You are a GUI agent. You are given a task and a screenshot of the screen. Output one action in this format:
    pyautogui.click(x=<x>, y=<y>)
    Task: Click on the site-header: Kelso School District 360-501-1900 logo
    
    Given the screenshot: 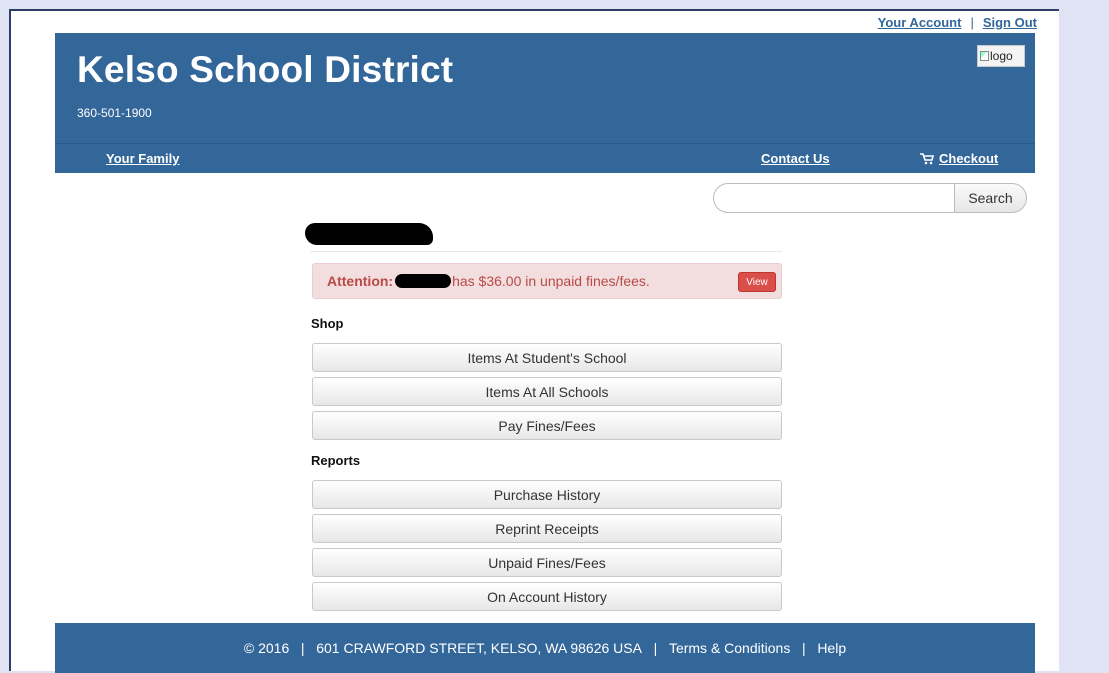 What is the action you would take?
    pyautogui.click(x=545, y=88)
    